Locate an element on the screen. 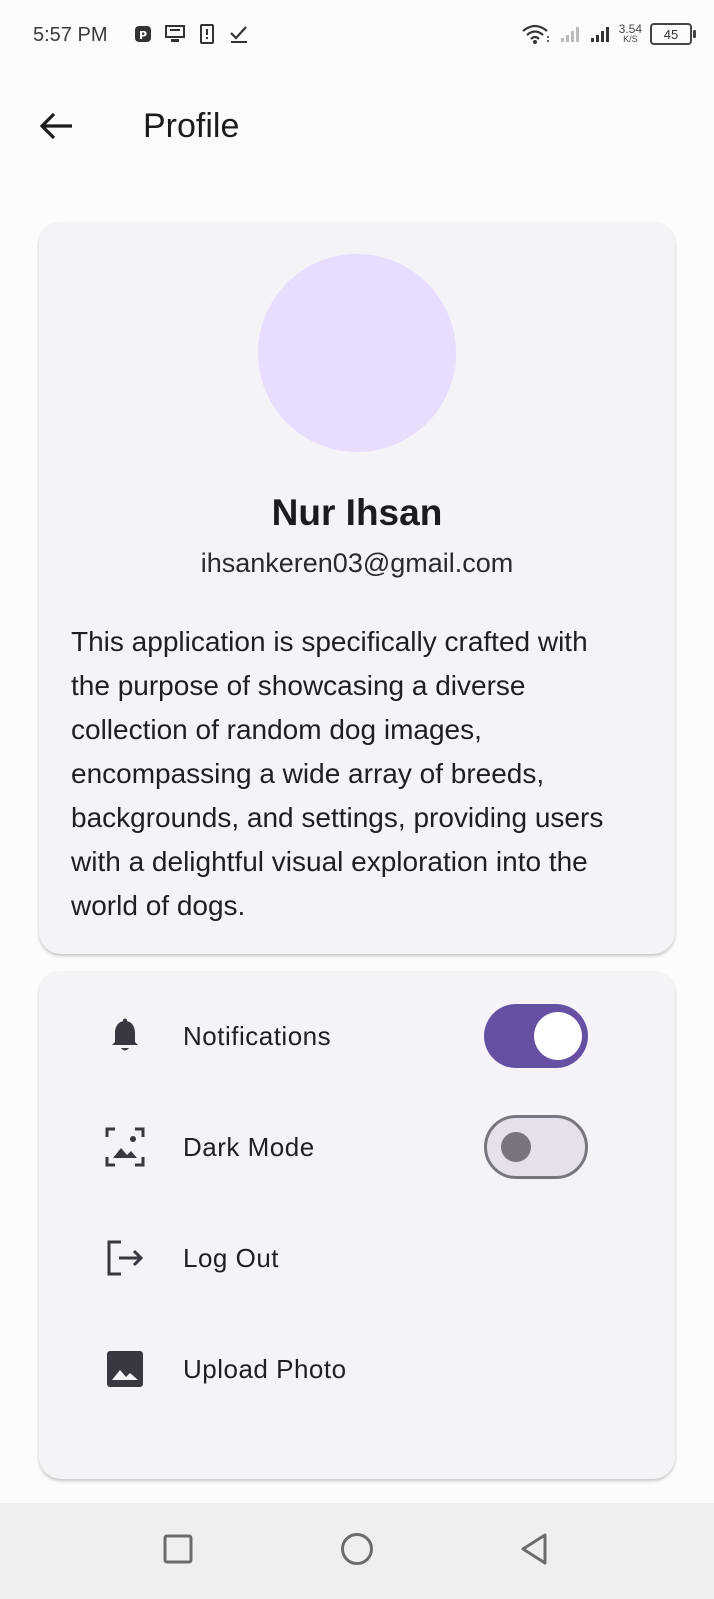 The height and width of the screenshot is (1599, 714). battery-level: 45 is located at coordinates (671, 34).